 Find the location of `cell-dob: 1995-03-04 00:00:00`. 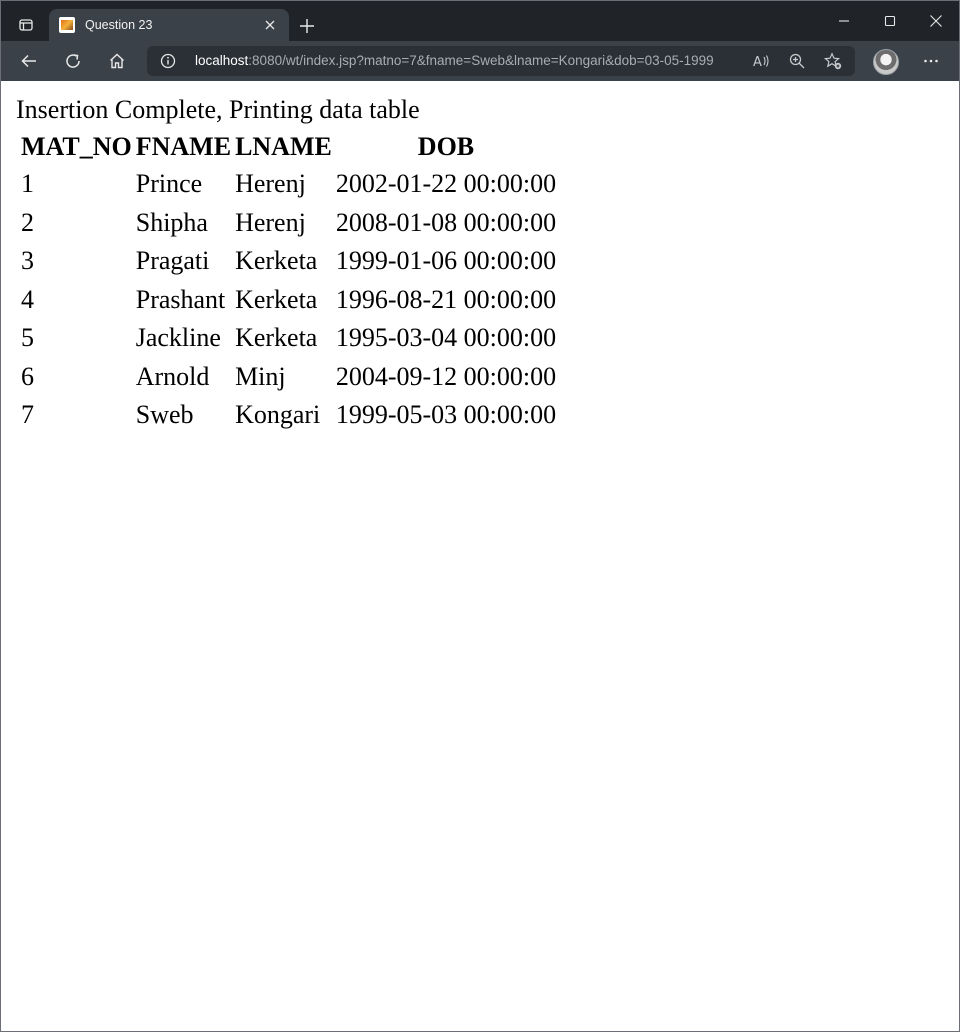

cell-dob: 1995-03-04 00:00:00 is located at coordinates (446, 338).